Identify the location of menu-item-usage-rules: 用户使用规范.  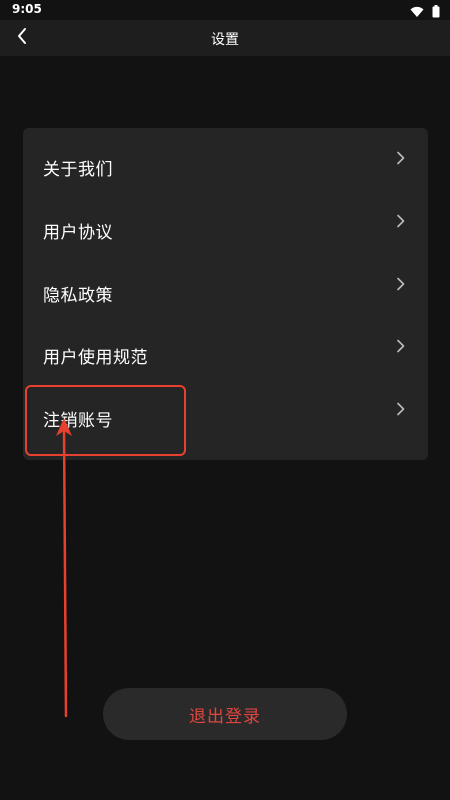
(225, 346).